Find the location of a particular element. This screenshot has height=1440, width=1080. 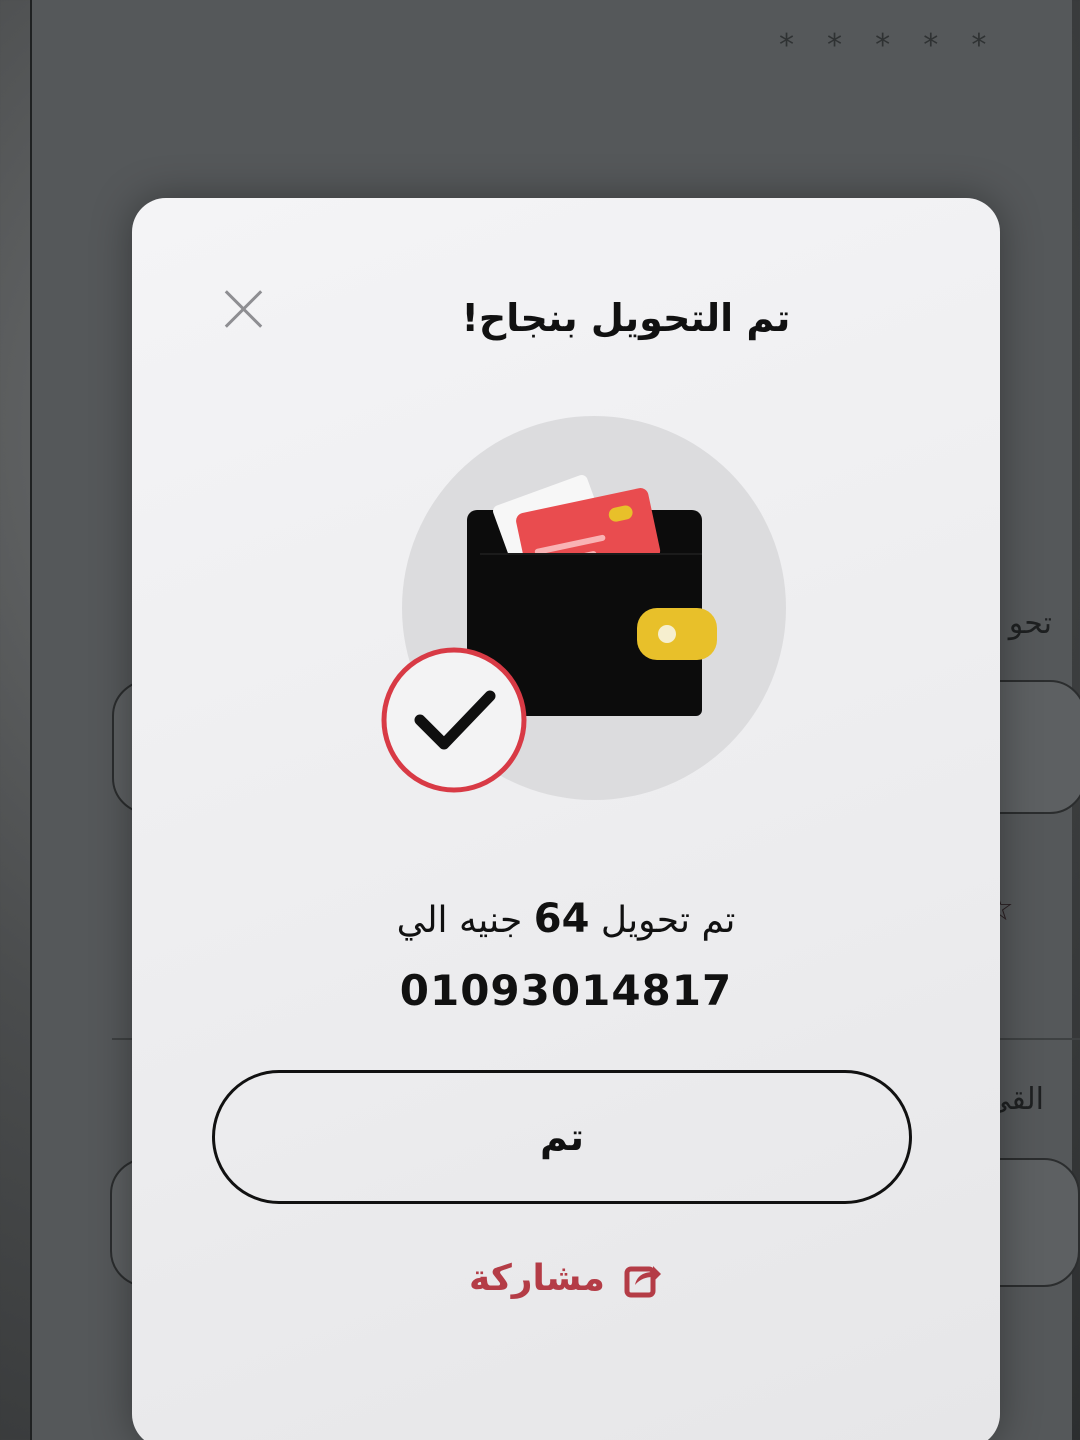

transfer-message: تم تحويل 64 جنيه الي is located at coordinates (566, 919).